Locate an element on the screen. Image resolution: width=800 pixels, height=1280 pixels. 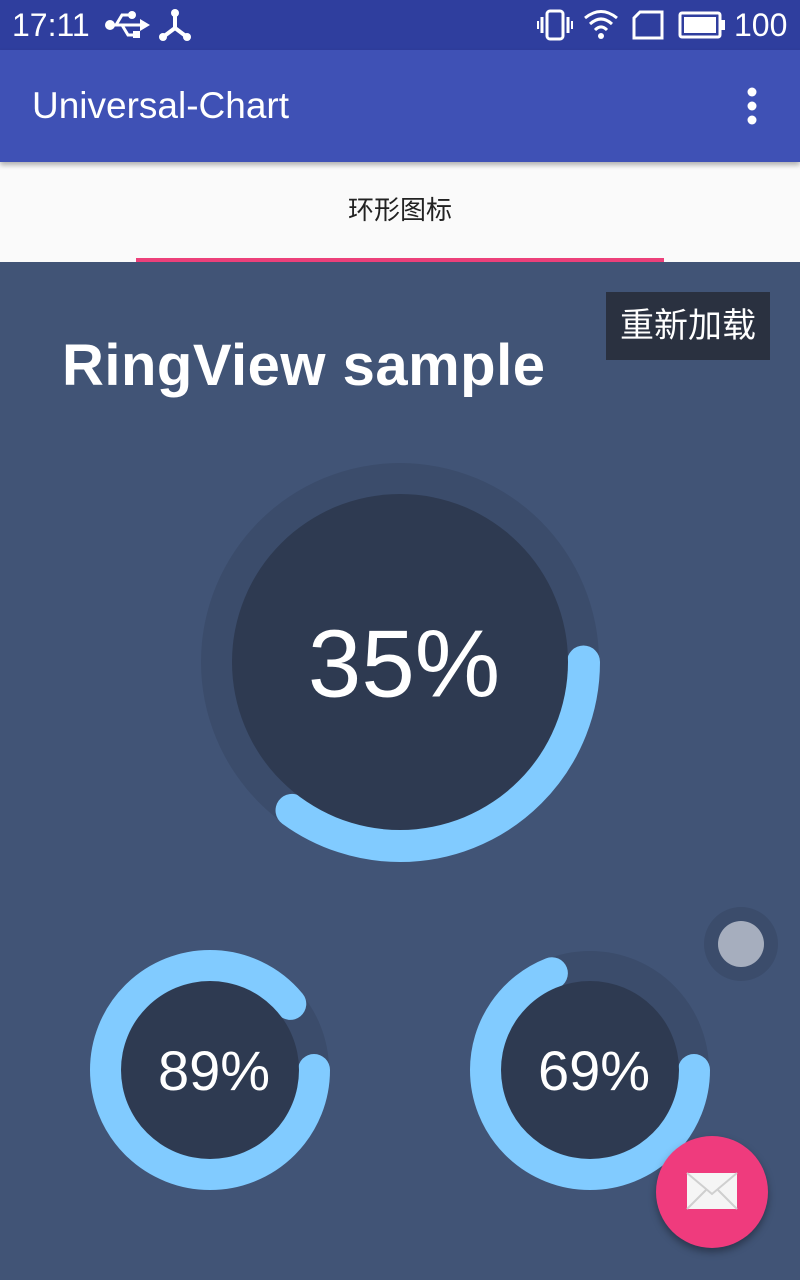
vibrate-icon is located at coordinates (555, 25).